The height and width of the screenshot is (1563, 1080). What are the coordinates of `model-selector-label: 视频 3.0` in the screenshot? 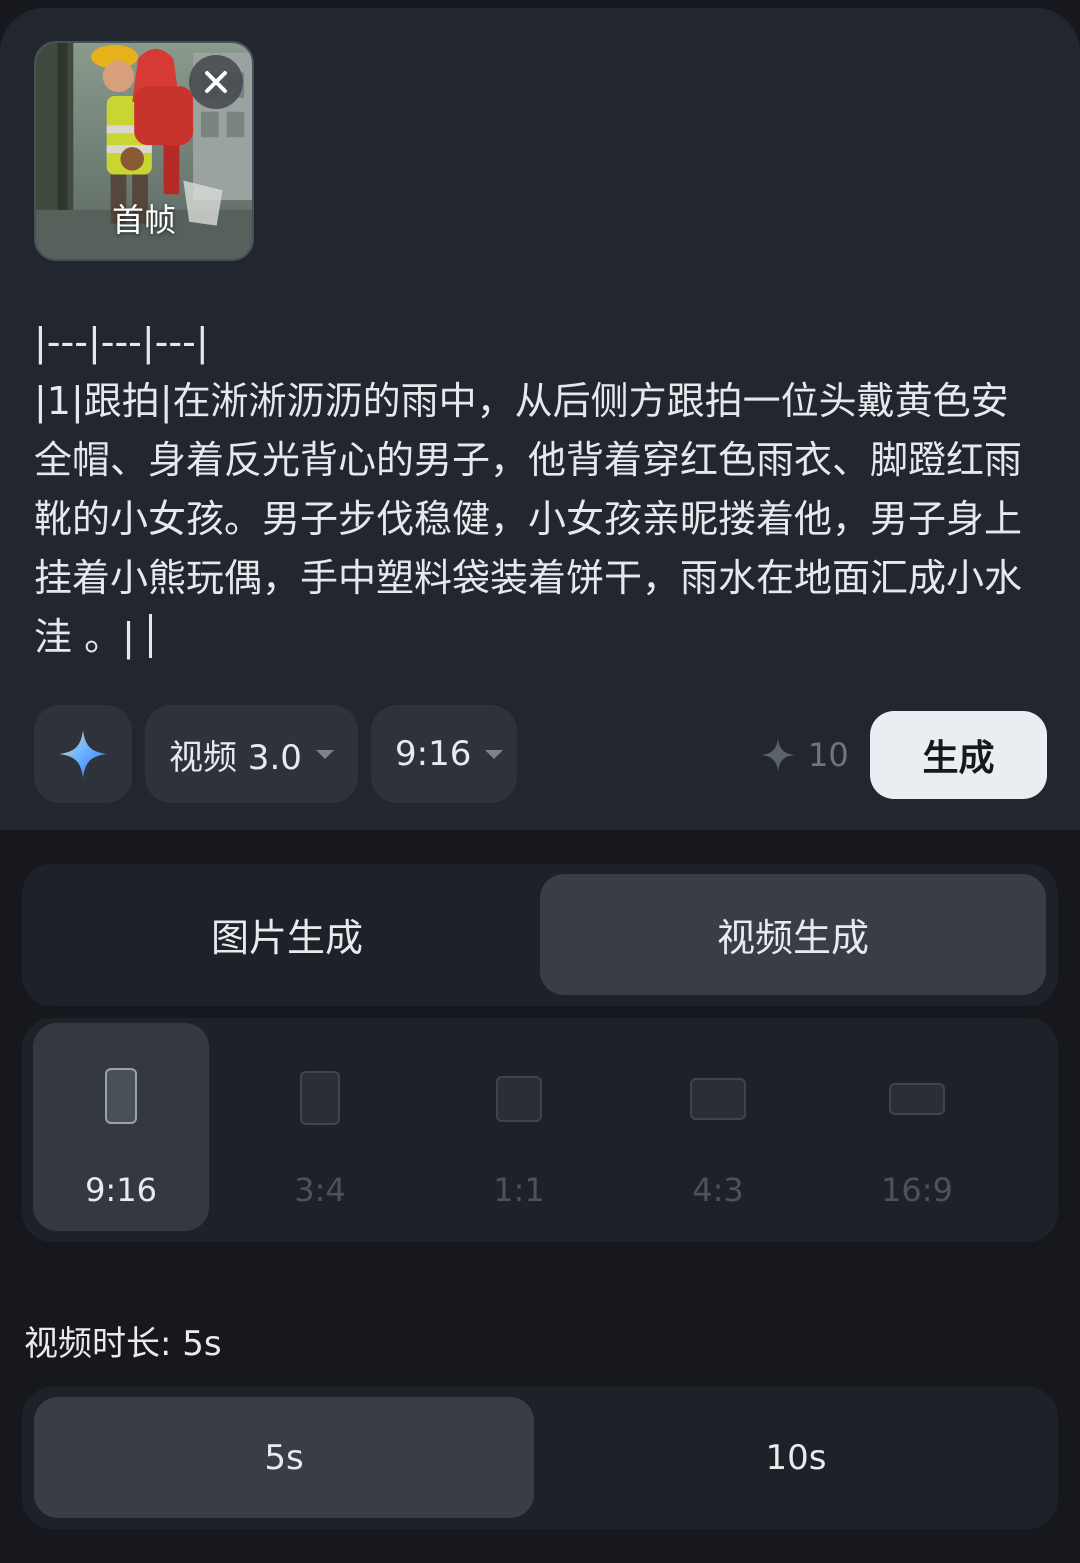 It's located at (235, 757).